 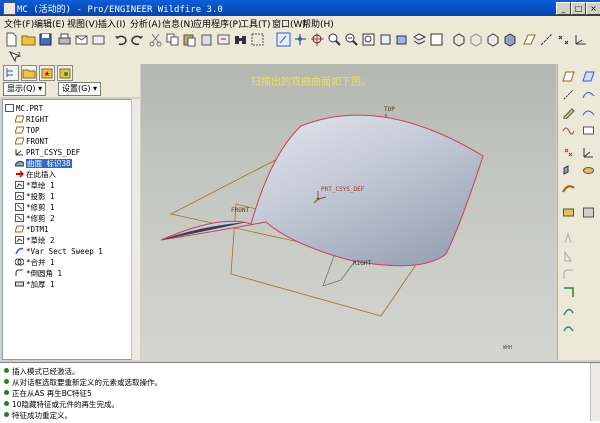 What do you see at coordinates (31, 141) in the screenshot?
I see `tree-item-front: FRONT` at bounding box center [31, 141].